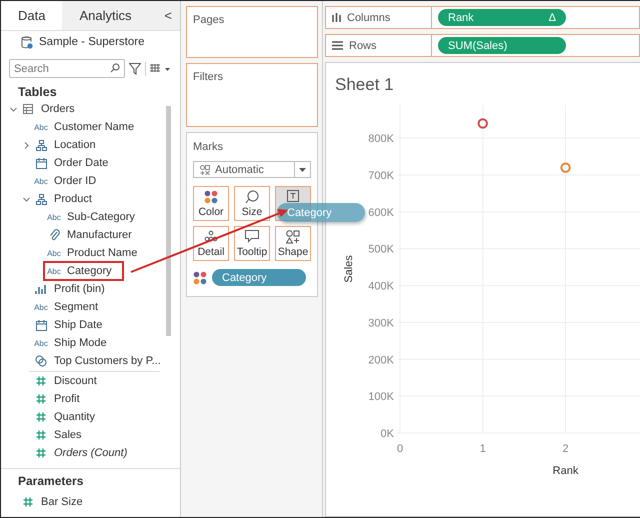 The image size is (640, 518). Describe the element at coordinates (336, 17) in the screenshot. I see `columns-icon` at that location.